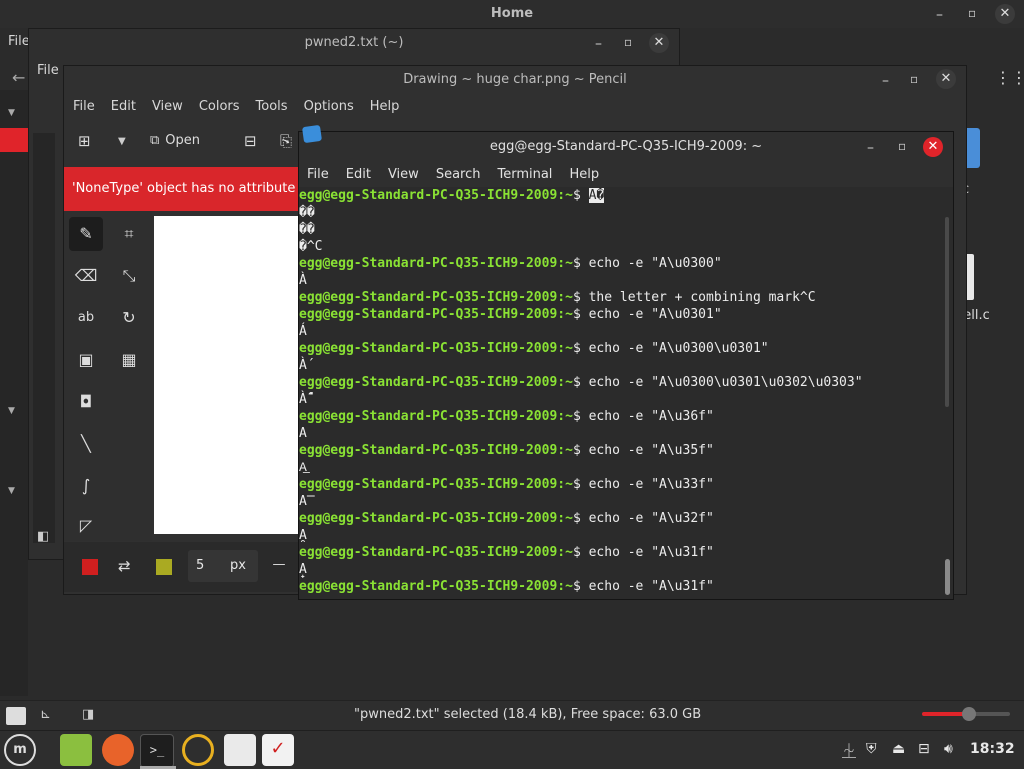  What do you see at coordinates (223, 566) in the screenshot?
I see `size-spinbox: 5 px` at bounding box center [223, 566].